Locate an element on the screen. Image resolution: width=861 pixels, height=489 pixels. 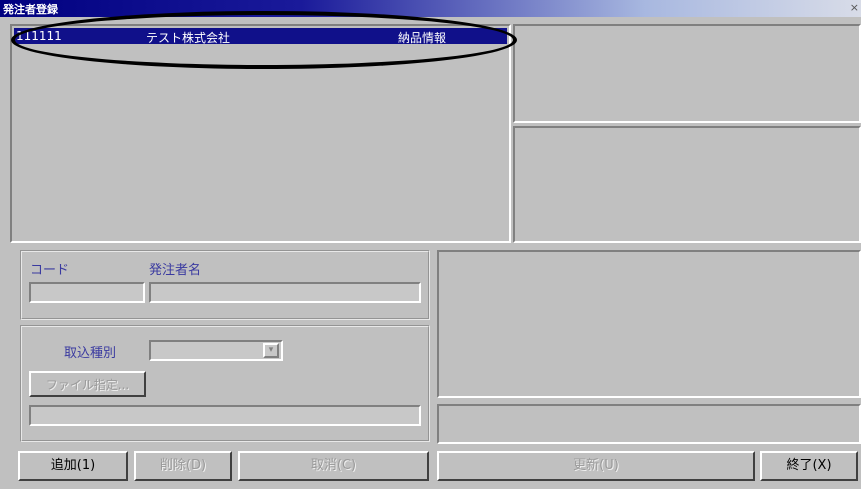
dropdown-arrow-icon: ▾ is located at coordinates (271, 350).